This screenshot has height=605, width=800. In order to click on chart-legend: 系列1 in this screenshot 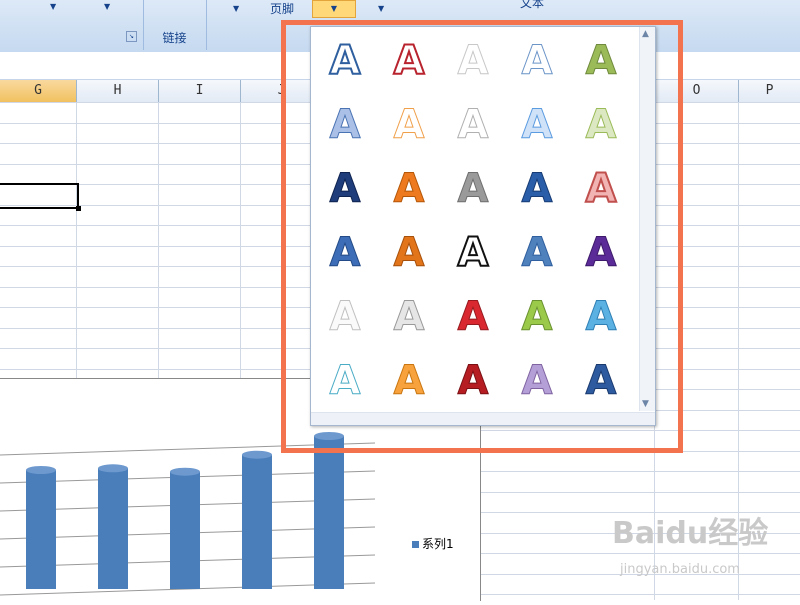, I will do `click(433, 543)`.